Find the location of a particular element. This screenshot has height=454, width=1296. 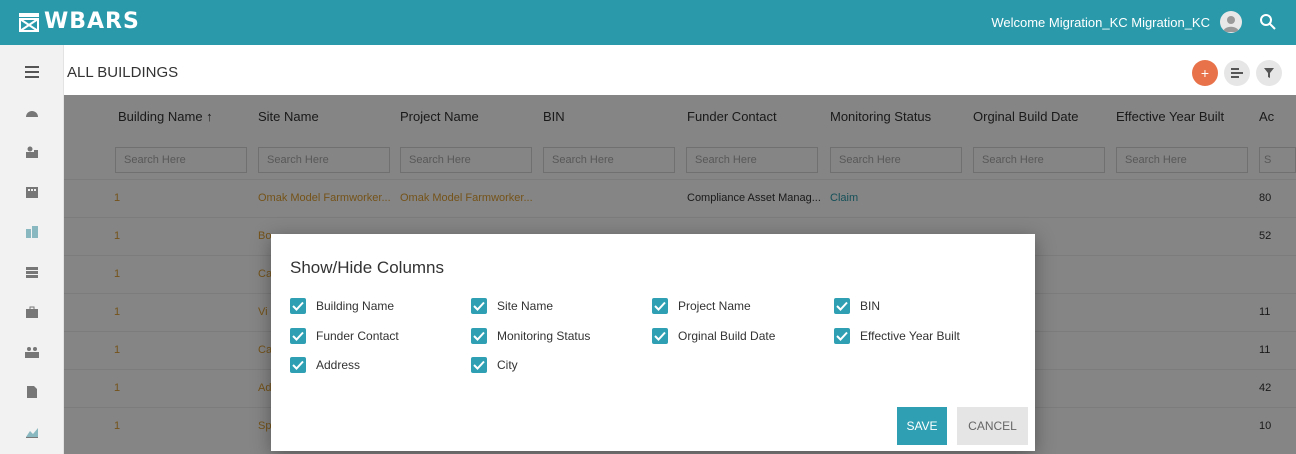

page-header: ALL BUILDINGS + is located at coordinates (680, 70).